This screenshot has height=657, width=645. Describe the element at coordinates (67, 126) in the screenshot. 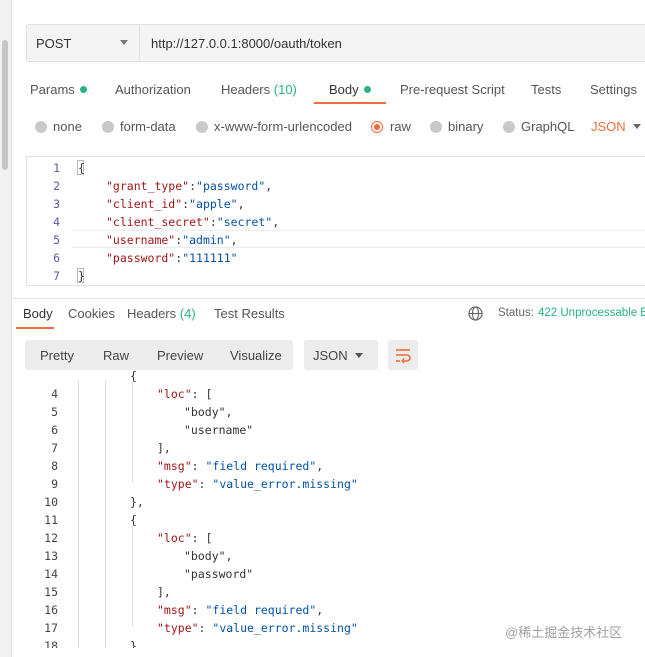

I see `radio-none-label: none` at that location.